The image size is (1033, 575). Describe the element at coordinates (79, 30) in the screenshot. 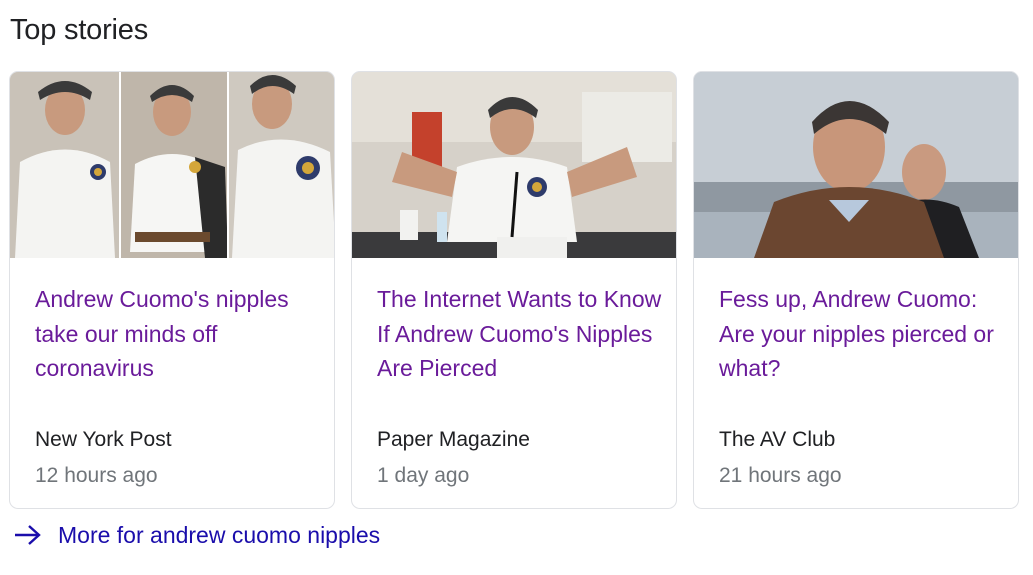

I see `section-title: Top stories` at that location.